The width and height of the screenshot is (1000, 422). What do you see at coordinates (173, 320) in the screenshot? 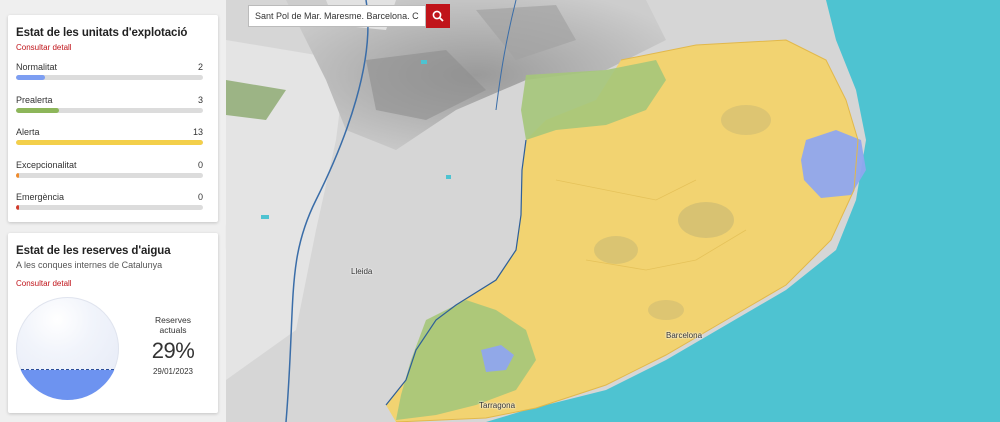
I see `reserve-label-1: Reserves` at bounding box center [173, 320].